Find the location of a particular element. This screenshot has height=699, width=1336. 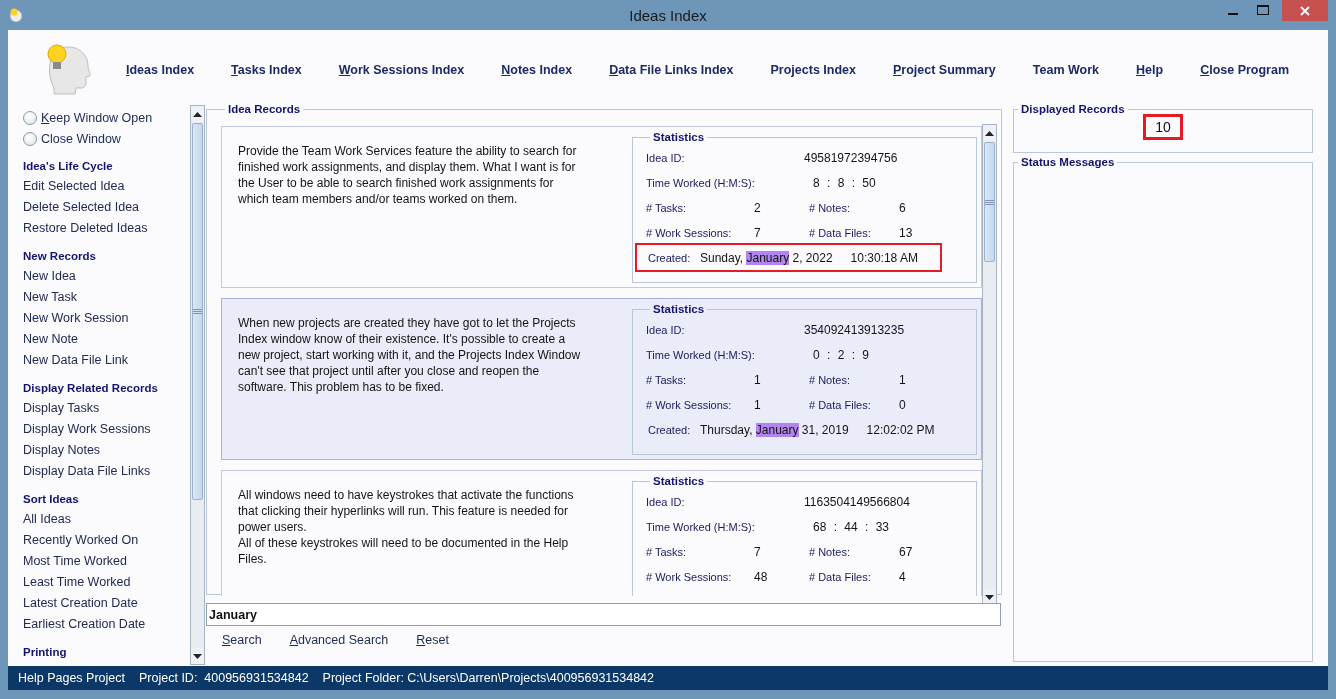

search-link-button: Reset is located at coordinates (432, 640).